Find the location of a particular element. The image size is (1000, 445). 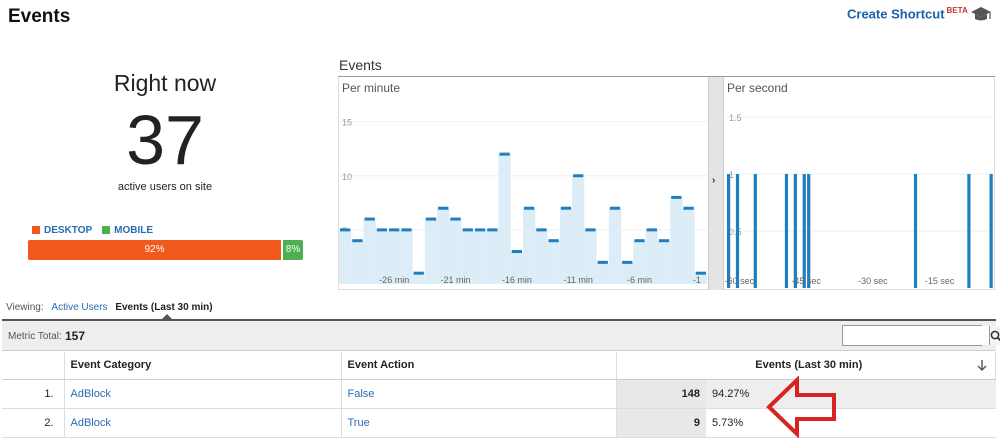

table-row: 2. AdBlock True 9 5.73% is located at coordinates (499, 423).